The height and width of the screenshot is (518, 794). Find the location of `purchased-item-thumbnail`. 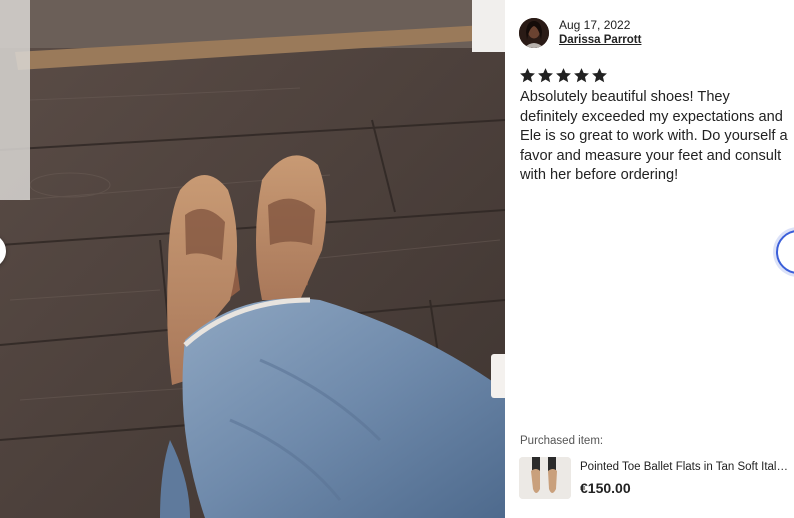

purchased-item-thumbnail is located at coordinates (545, 478).